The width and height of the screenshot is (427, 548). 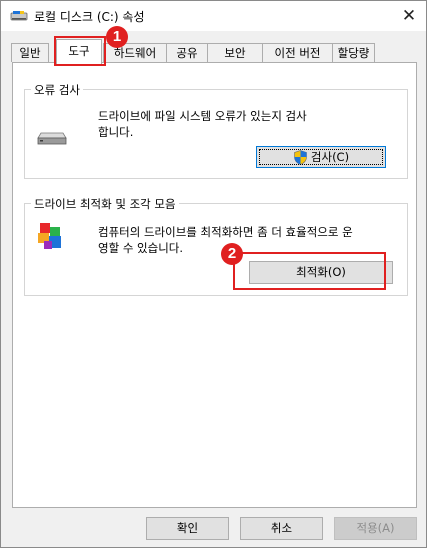 I want to click on defrag-icon, so click(x=49, y=236).